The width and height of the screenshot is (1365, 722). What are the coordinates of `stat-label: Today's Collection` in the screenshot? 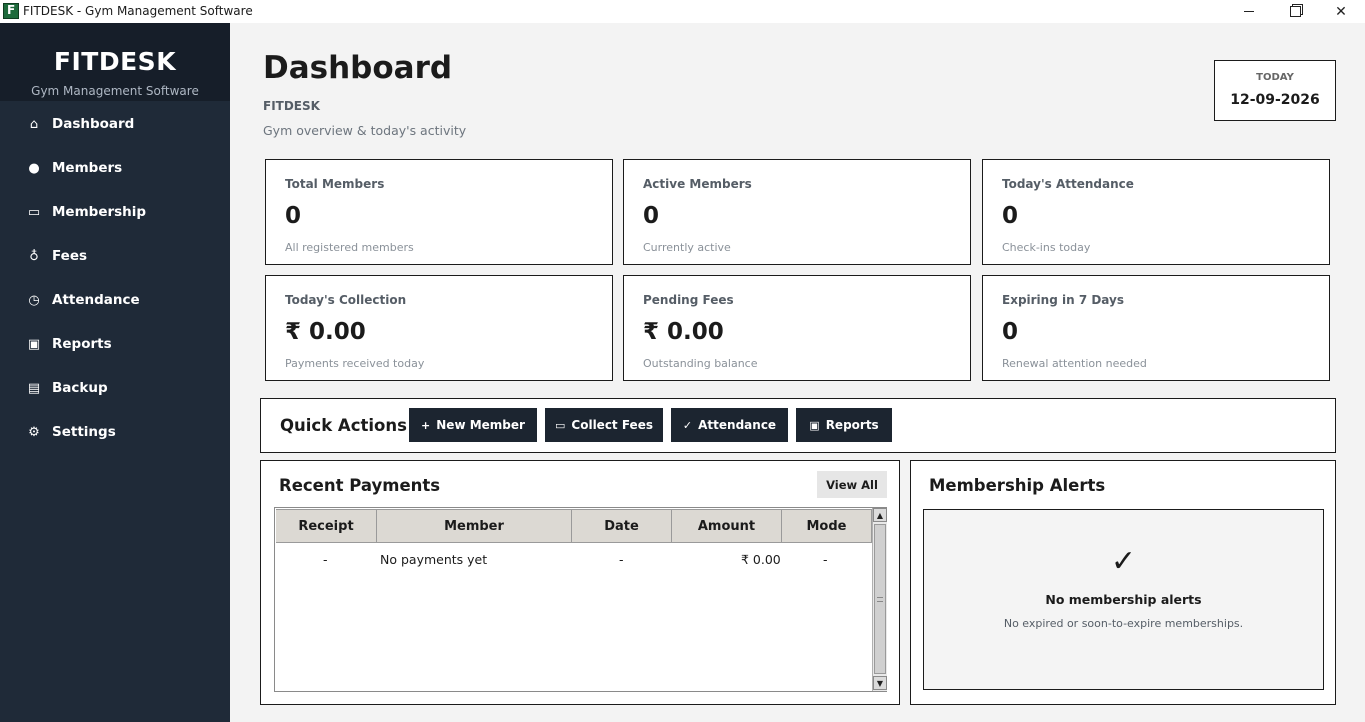 It's located at (346, 300).